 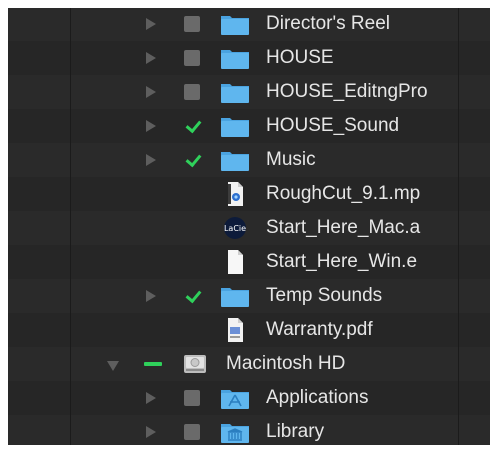 I want to click on tree-row-temp-sounds: Temp Sounds, so click(x=249, y=296).